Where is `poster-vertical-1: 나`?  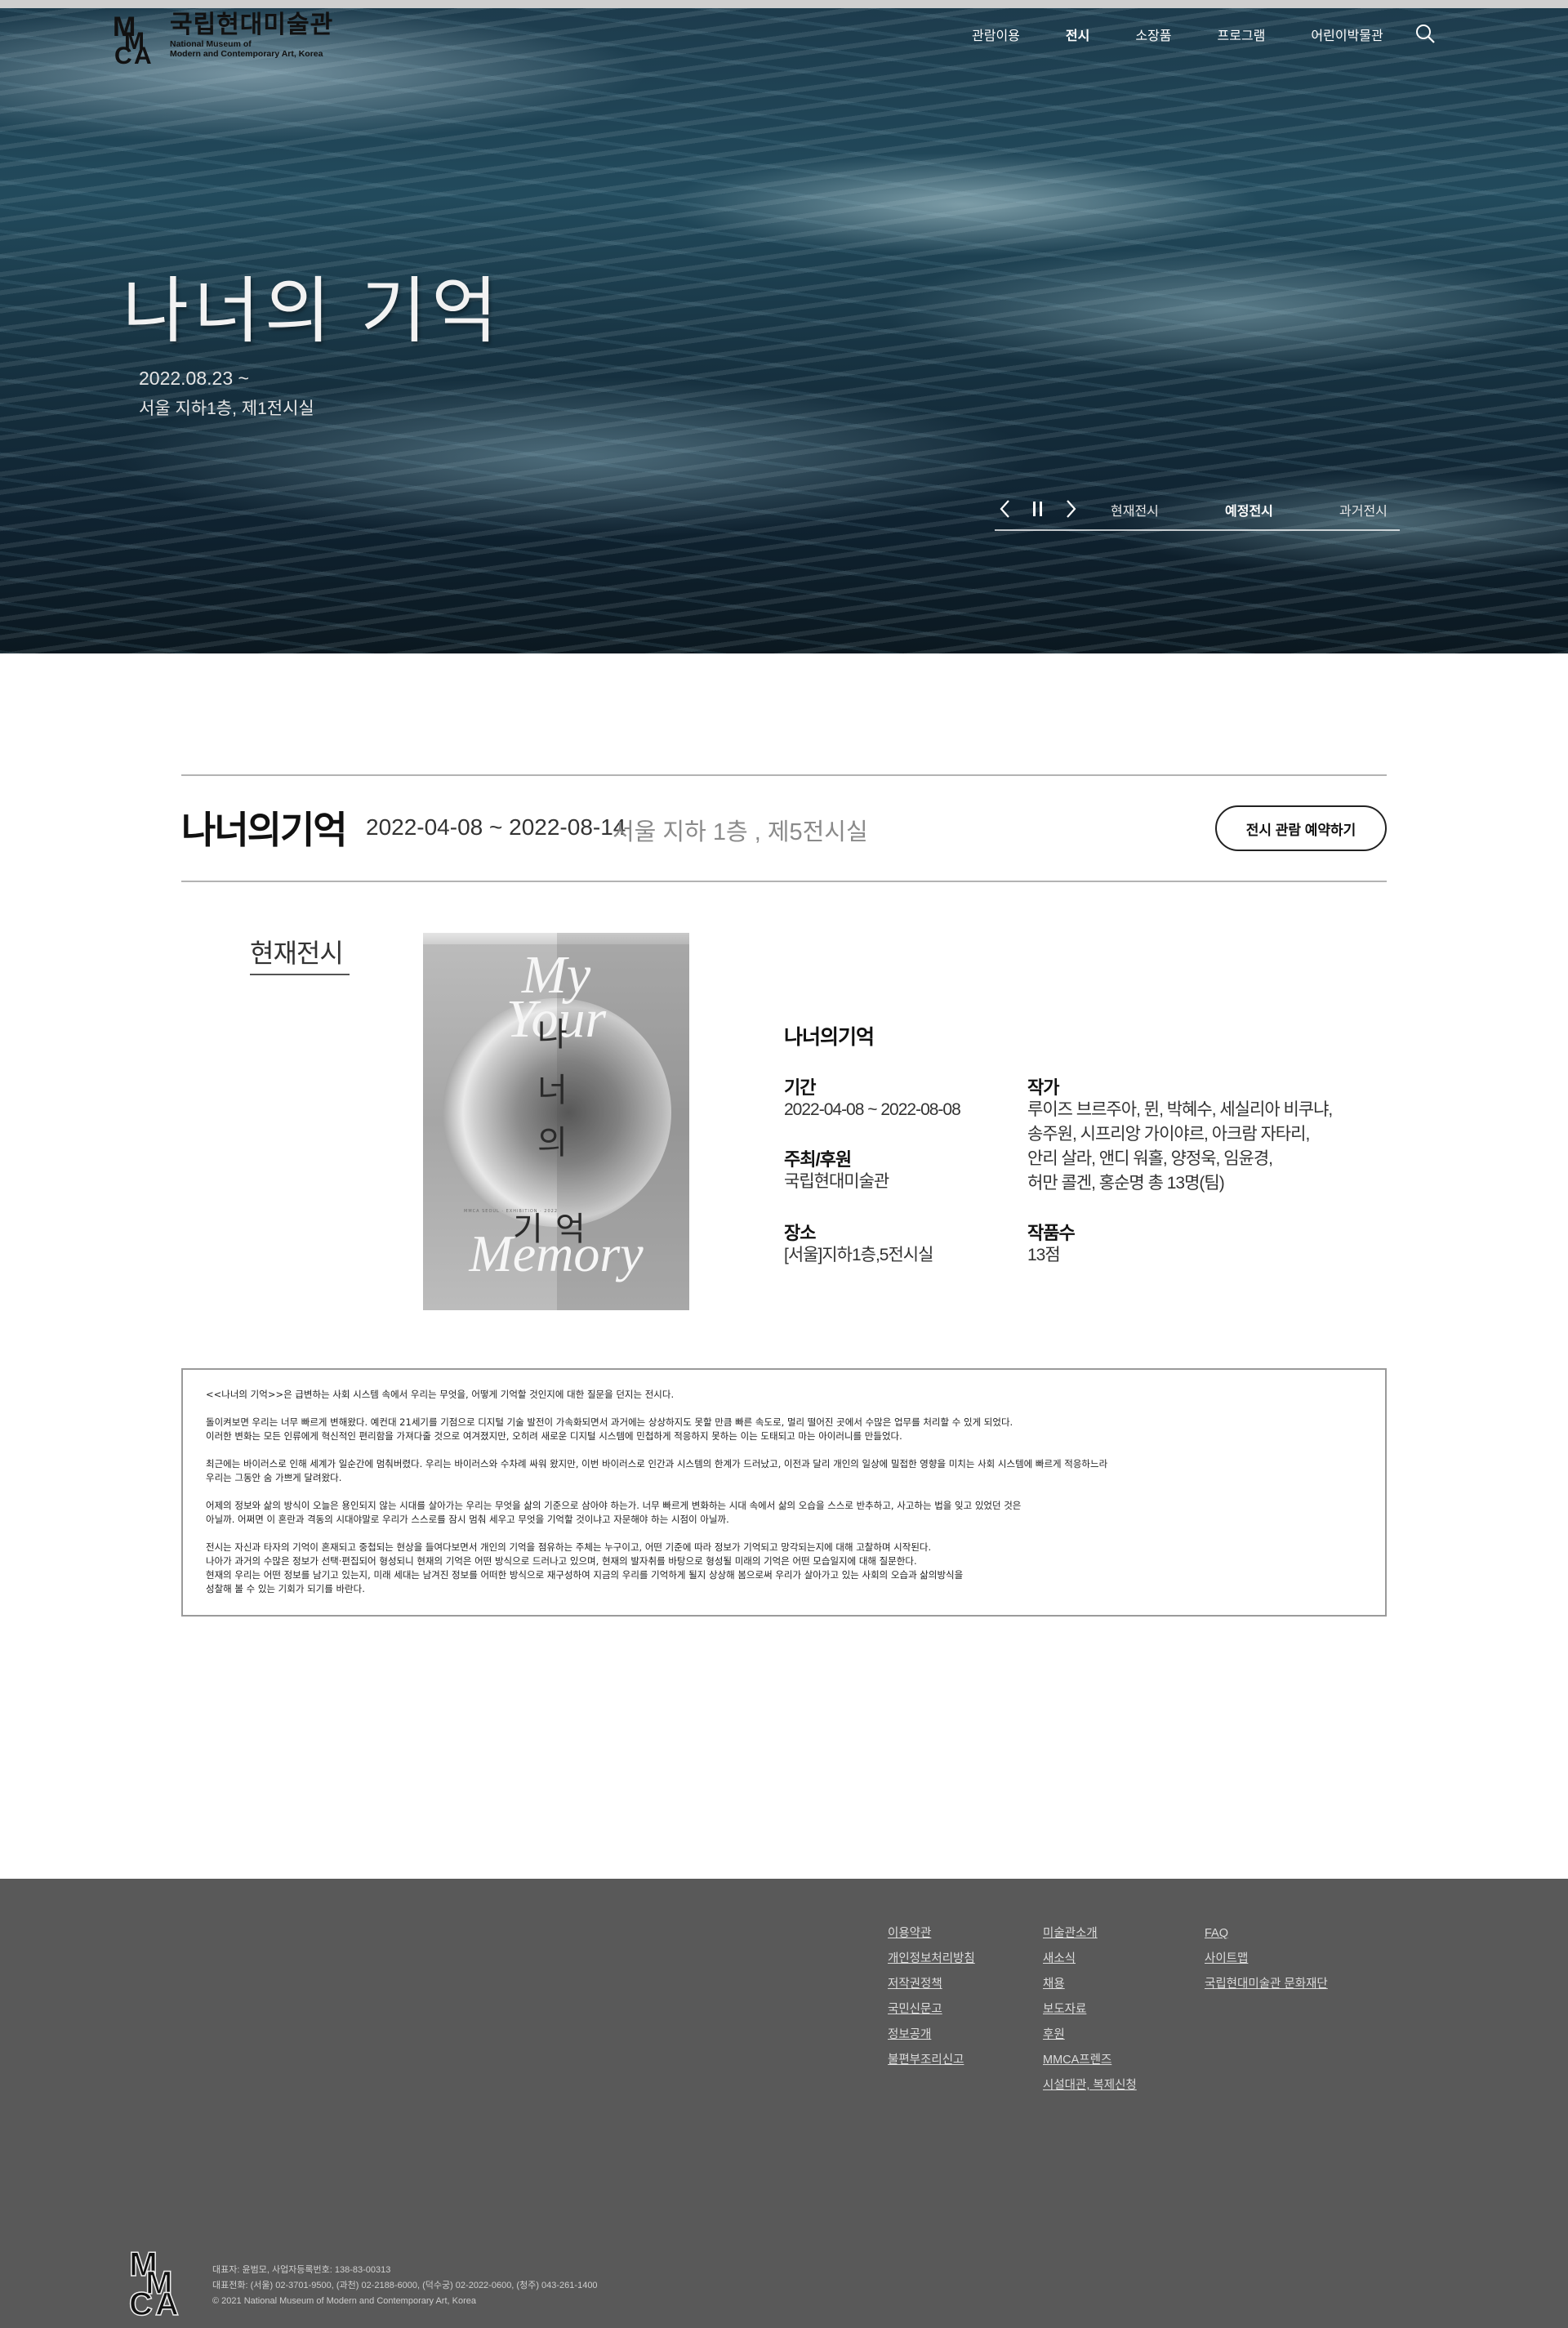 poster-vertical-1: 나 is located at coordinates (552, 1035).